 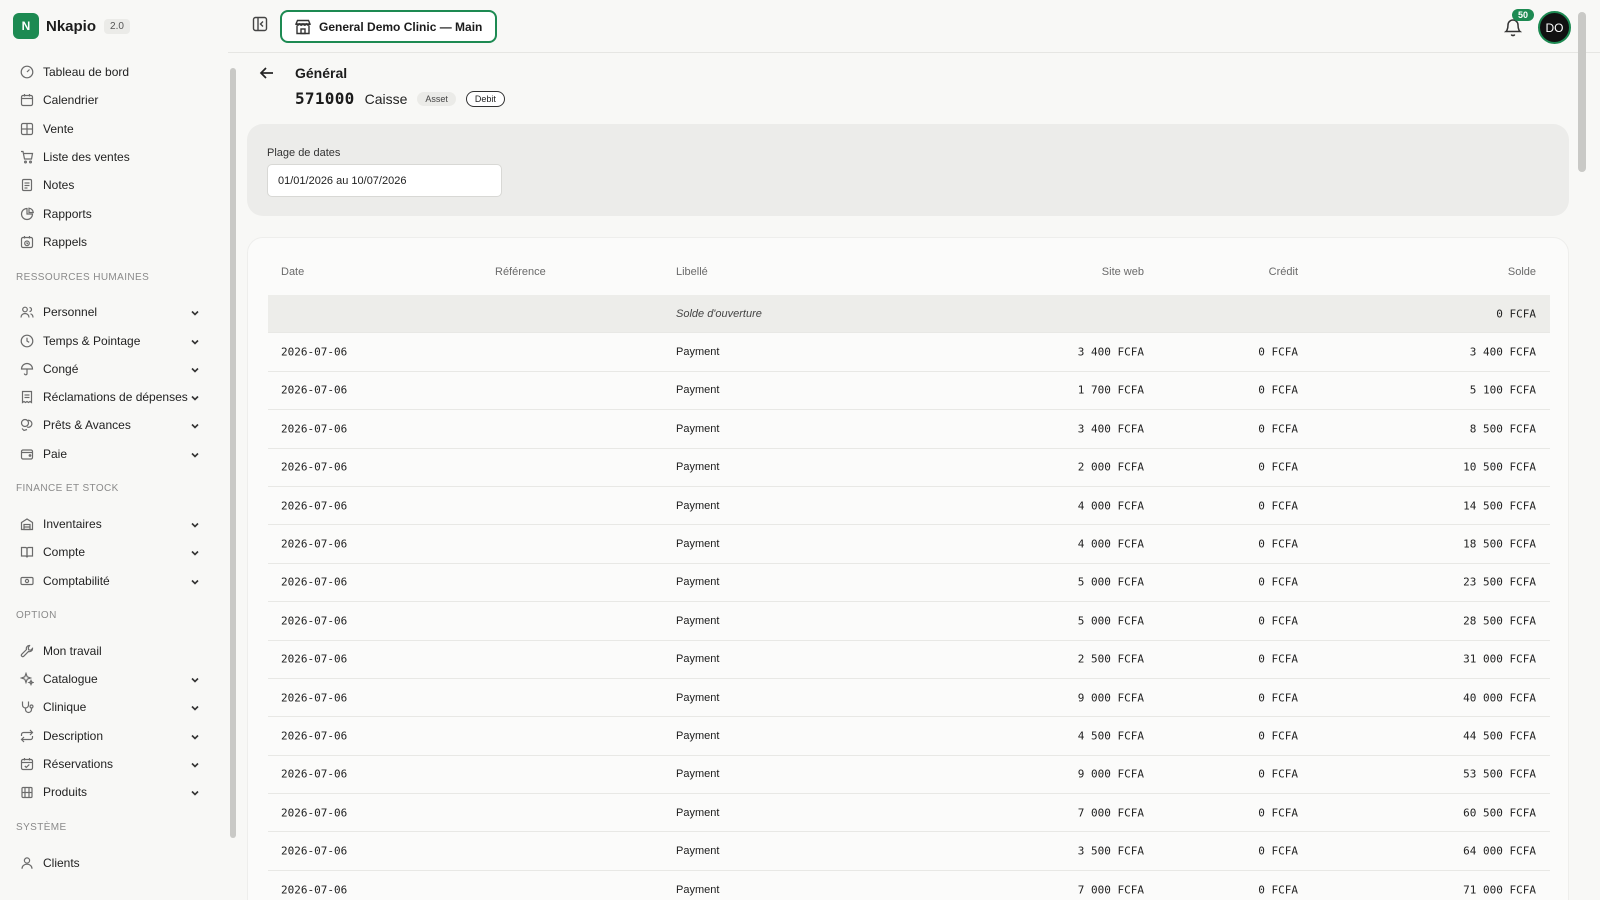 What do you see at coordinates (114, 425) in the screenshot?
I see `sidebar-item-prets-avances: Prêts & Avances` at bounding box center [114, 425].